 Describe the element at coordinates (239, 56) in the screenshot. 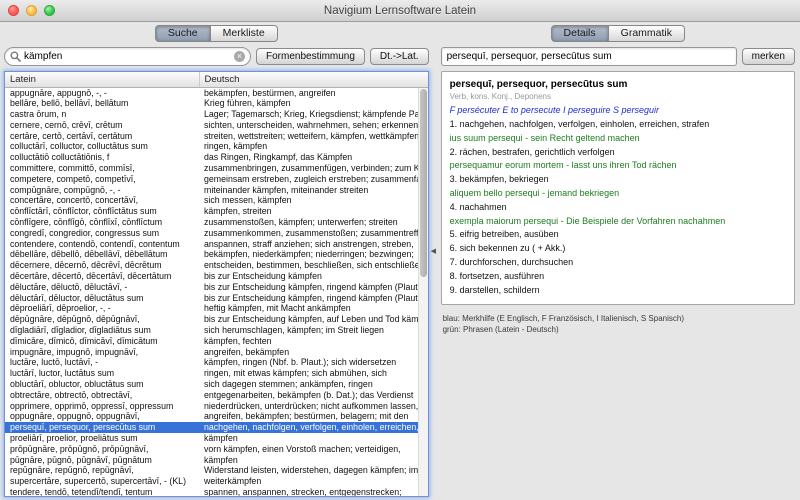

I see `clear-search-icon: ×` at that location.